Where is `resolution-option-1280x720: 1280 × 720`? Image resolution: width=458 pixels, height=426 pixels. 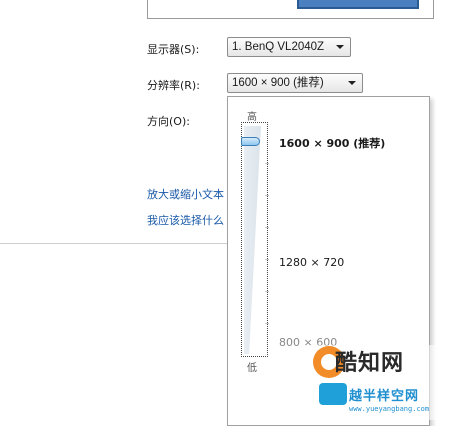
resolution-option-1280x720: 1280 × 720 is located at coordinates (311, 262).